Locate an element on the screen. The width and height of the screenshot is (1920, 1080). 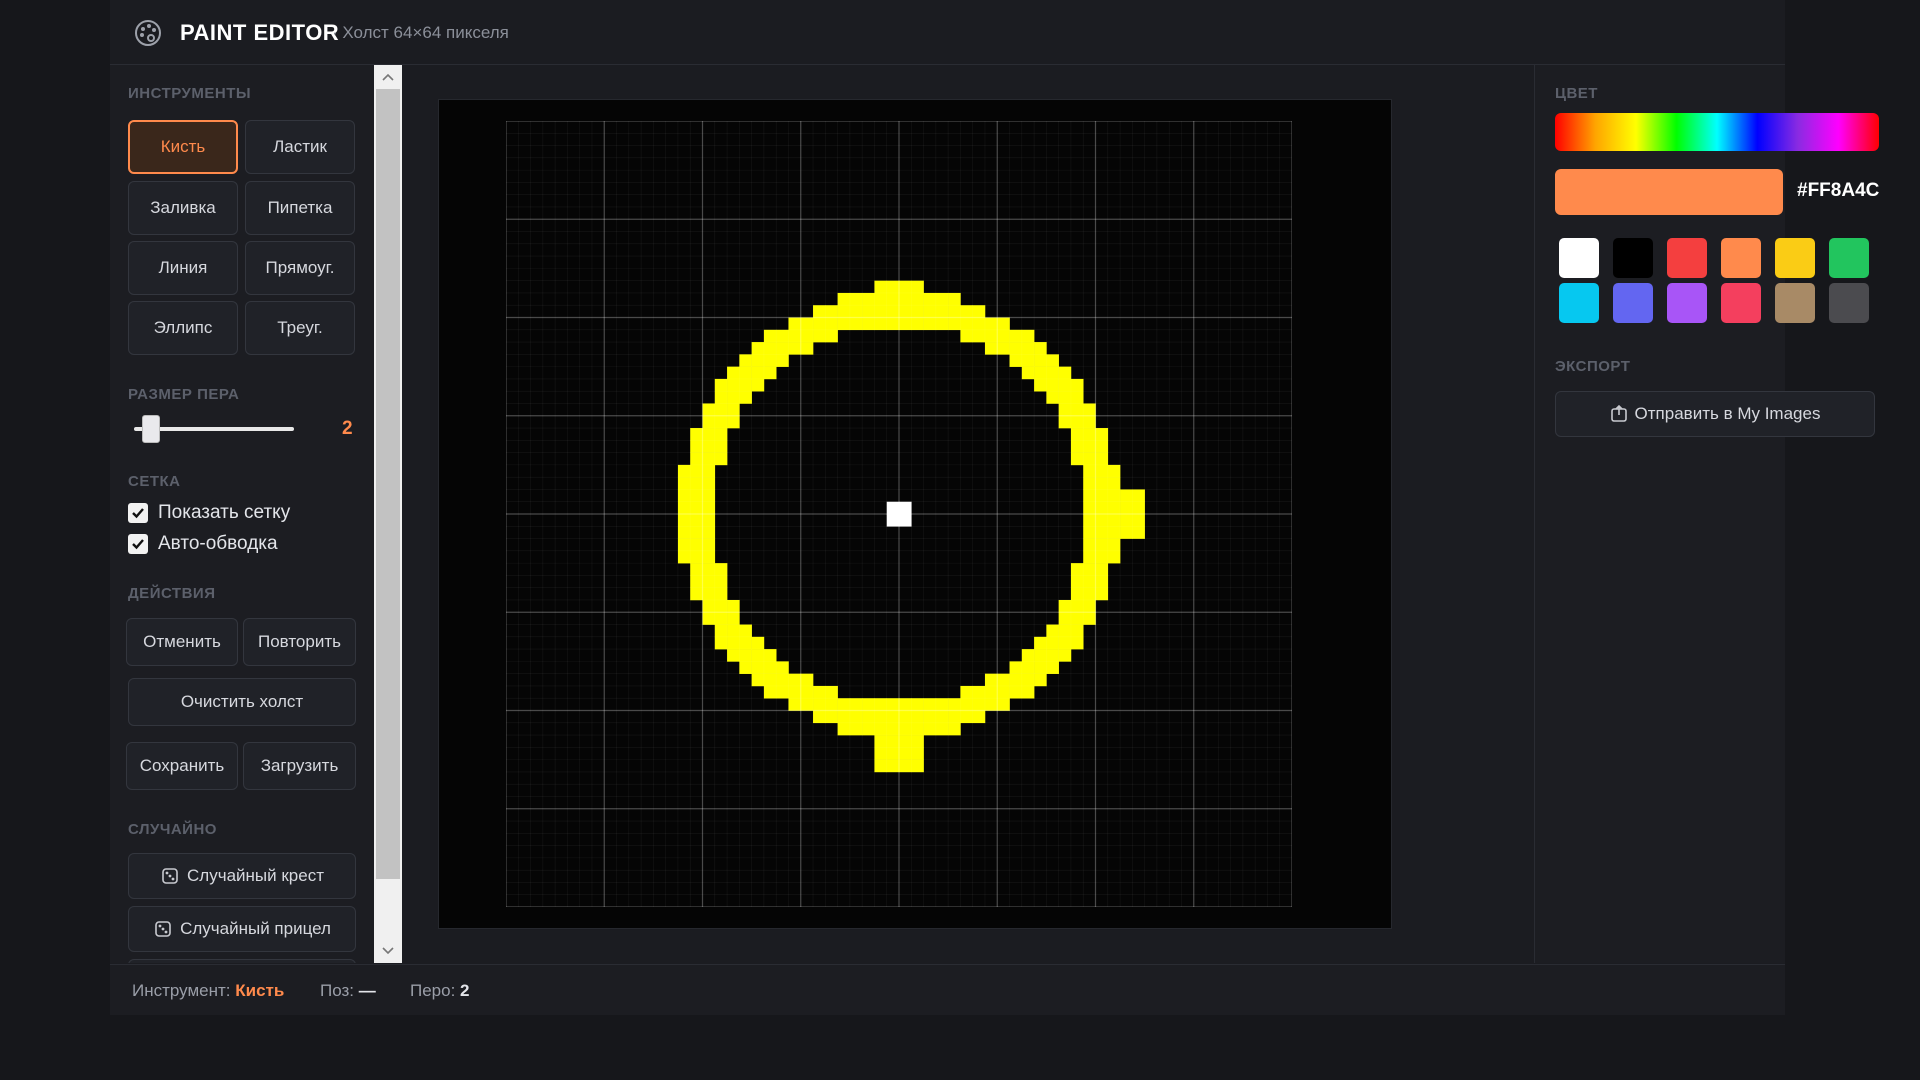
current-color-swatch is located at coordinates (1669, 192).